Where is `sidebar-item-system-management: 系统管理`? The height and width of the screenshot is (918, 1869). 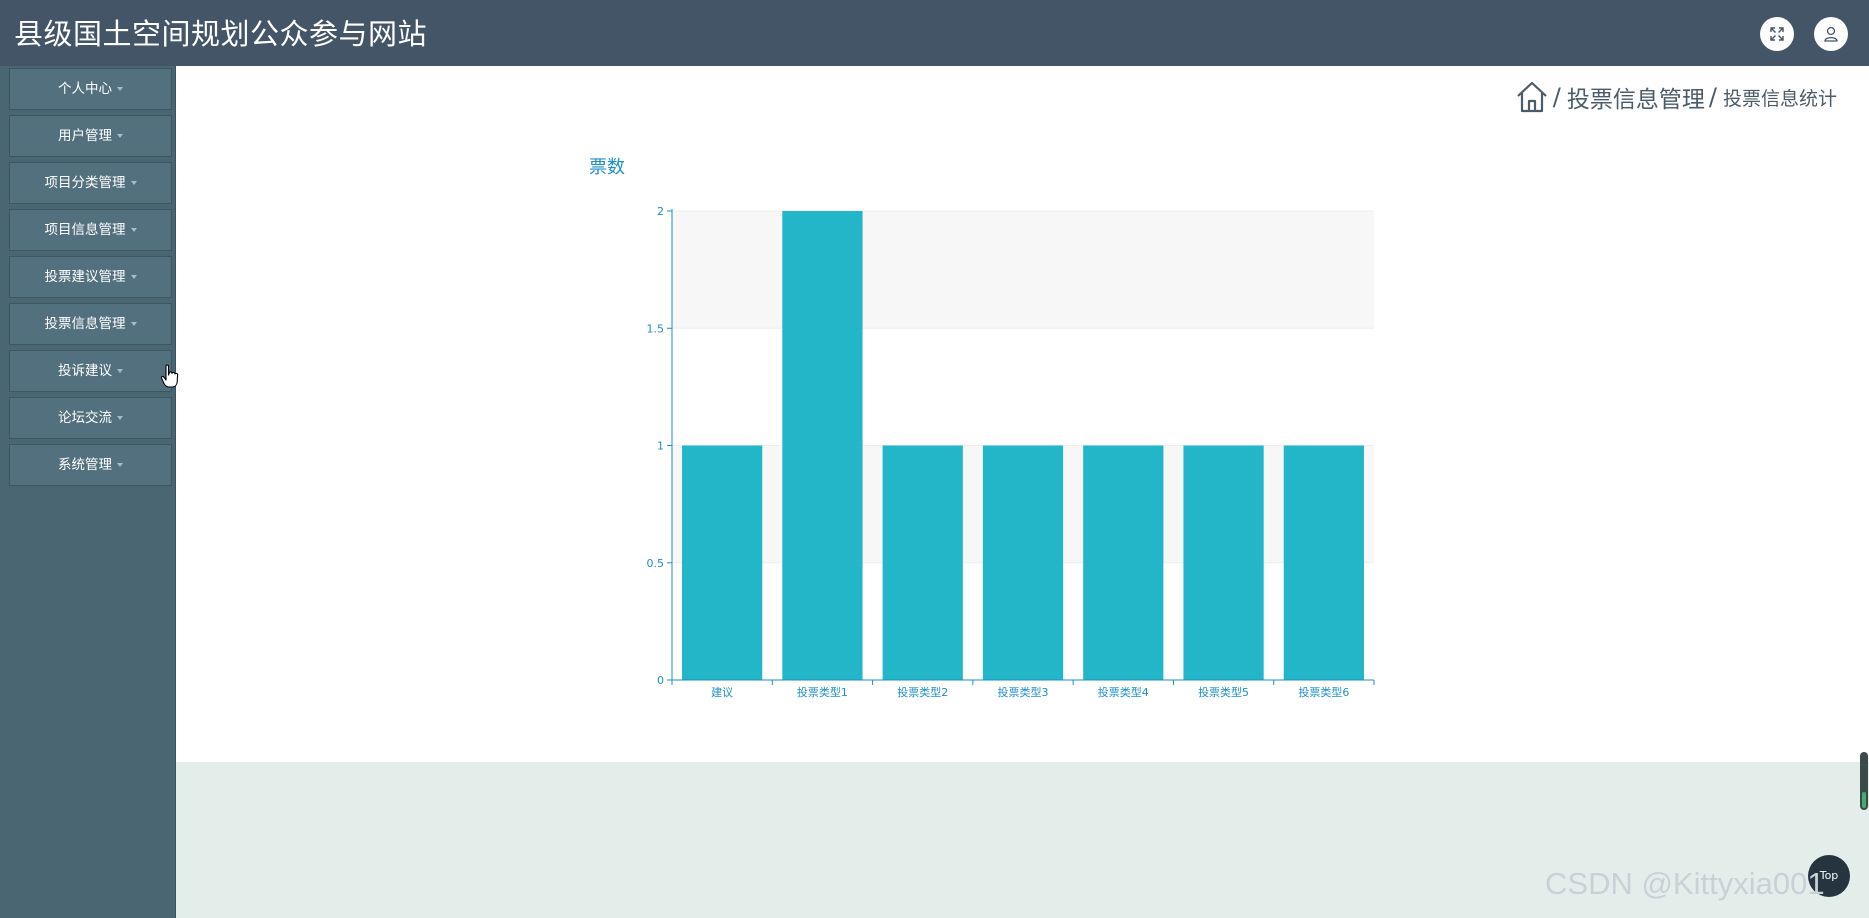 sidebar-item-system-management: 系统管理 is located at coordinates (90, 465).